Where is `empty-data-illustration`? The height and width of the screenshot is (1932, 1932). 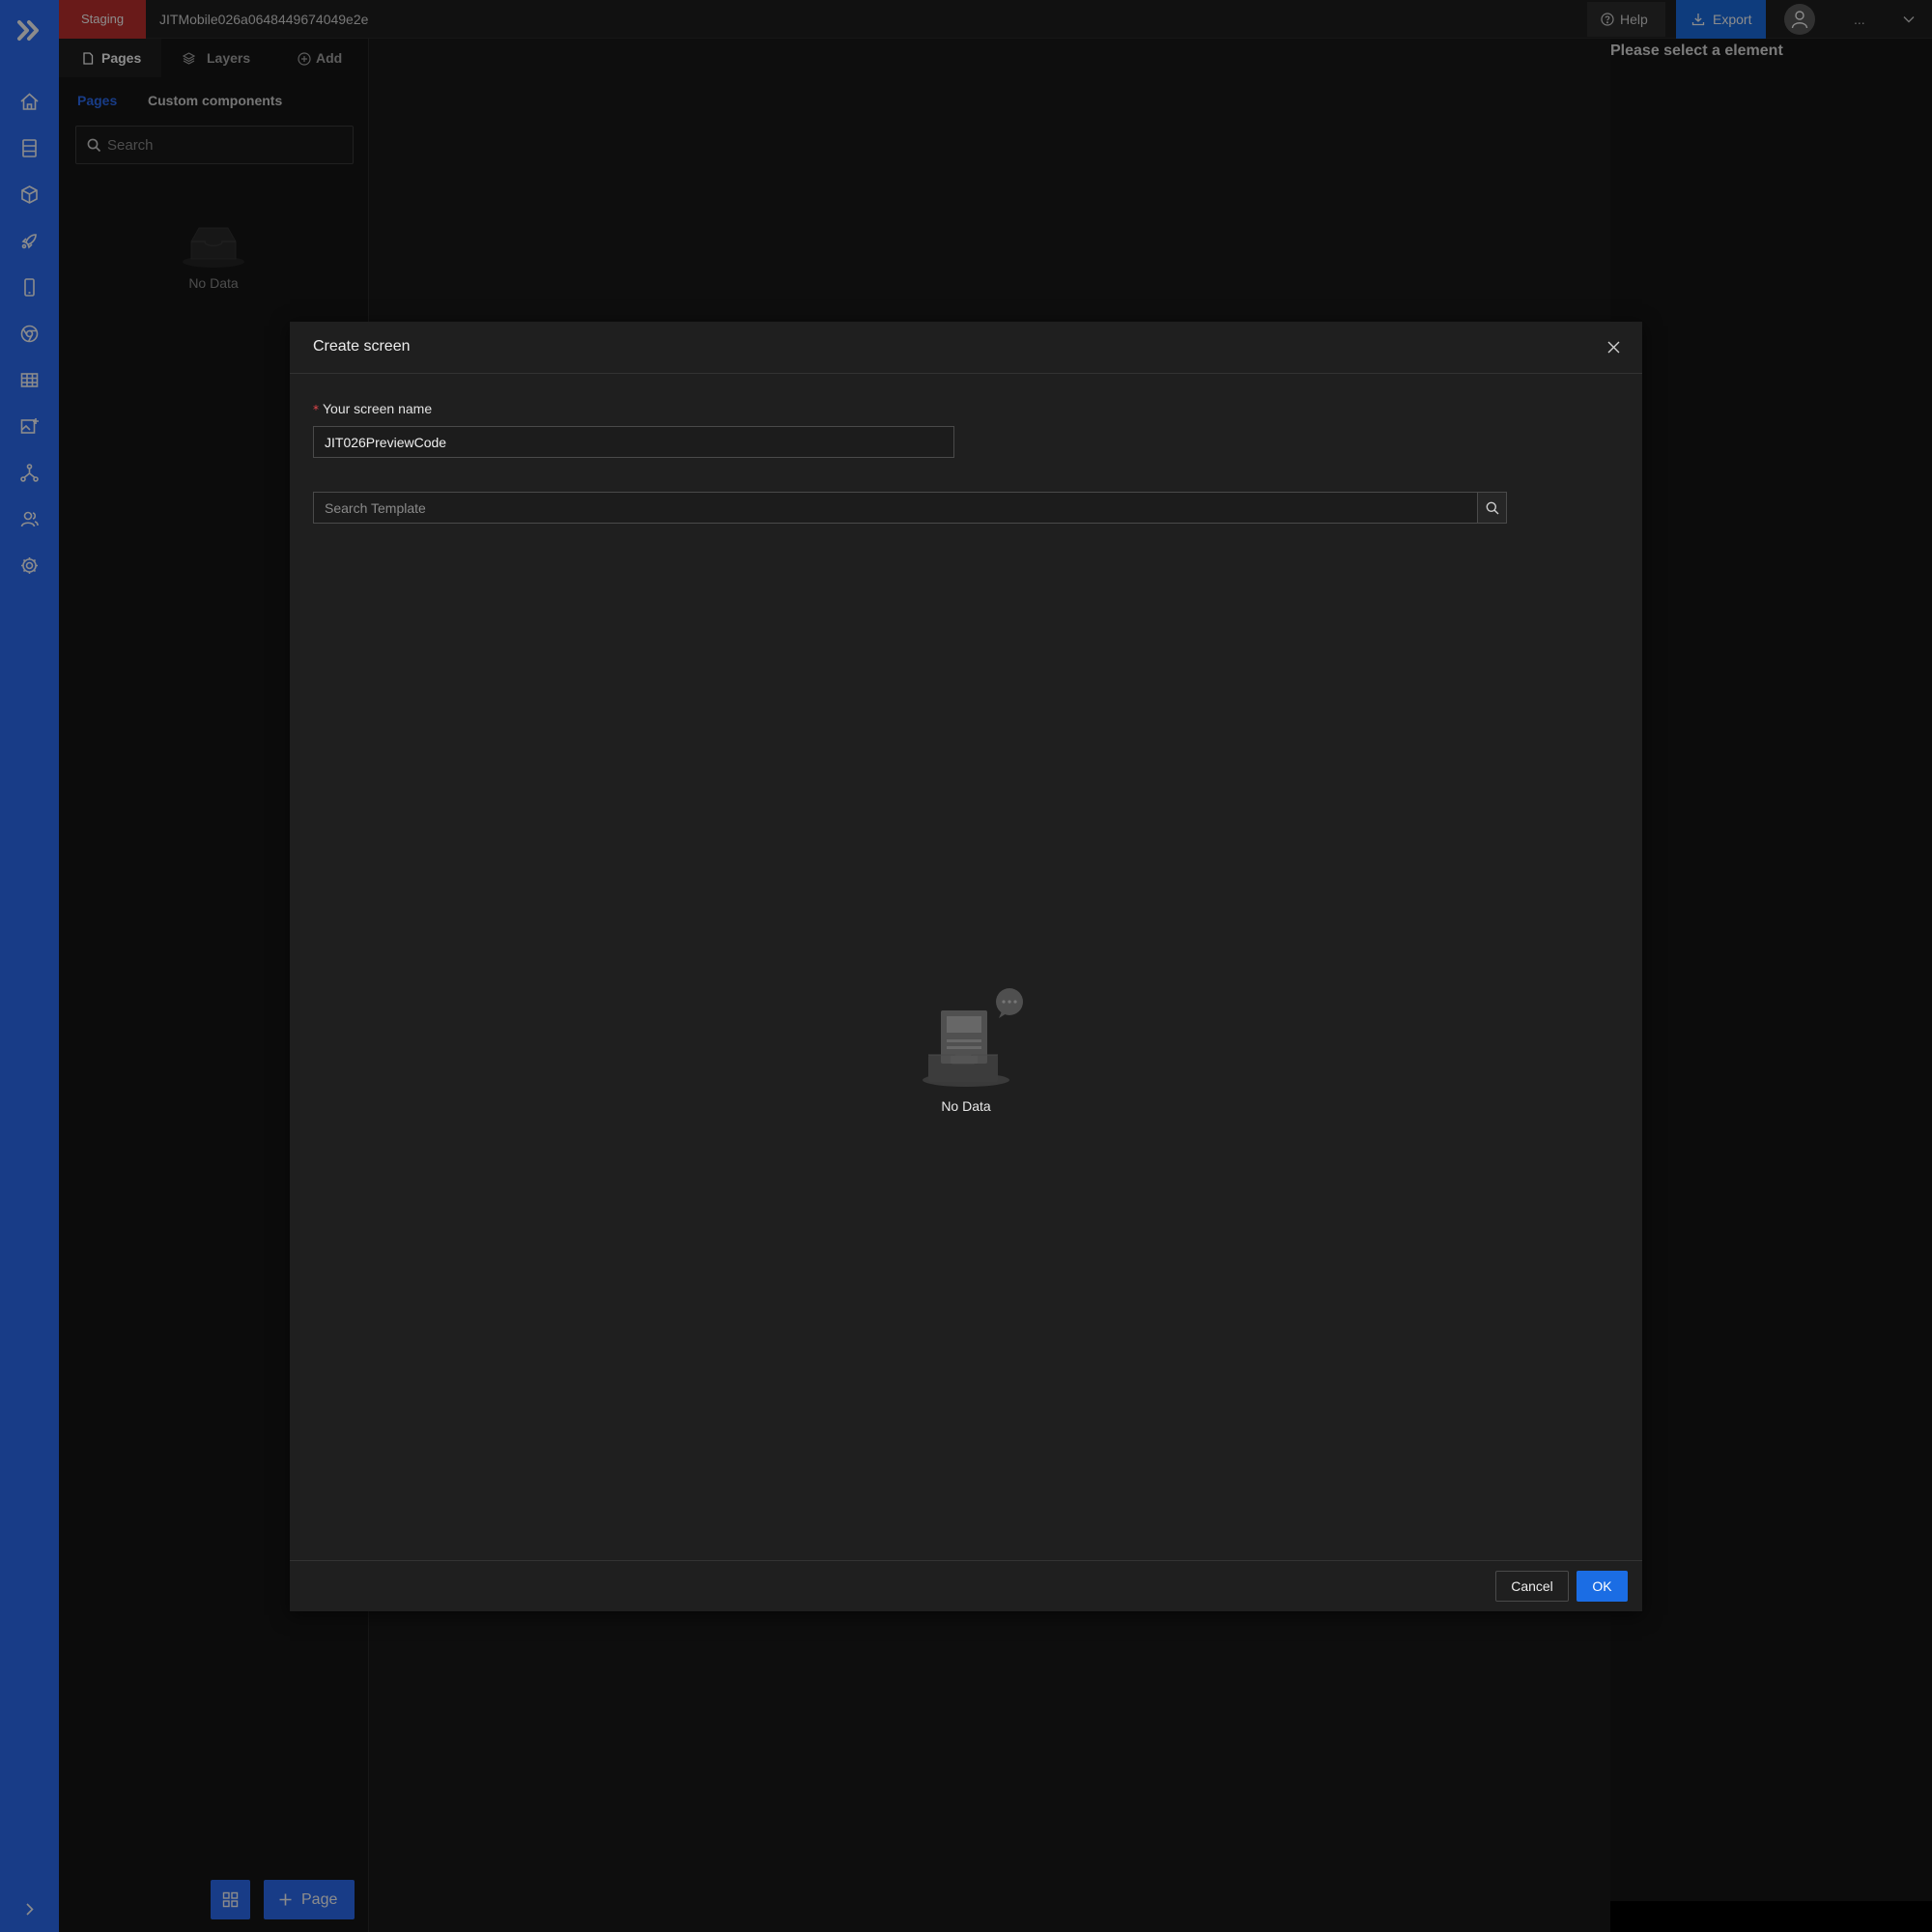
empty-data-illustration is located at coordinates (973, 1037).